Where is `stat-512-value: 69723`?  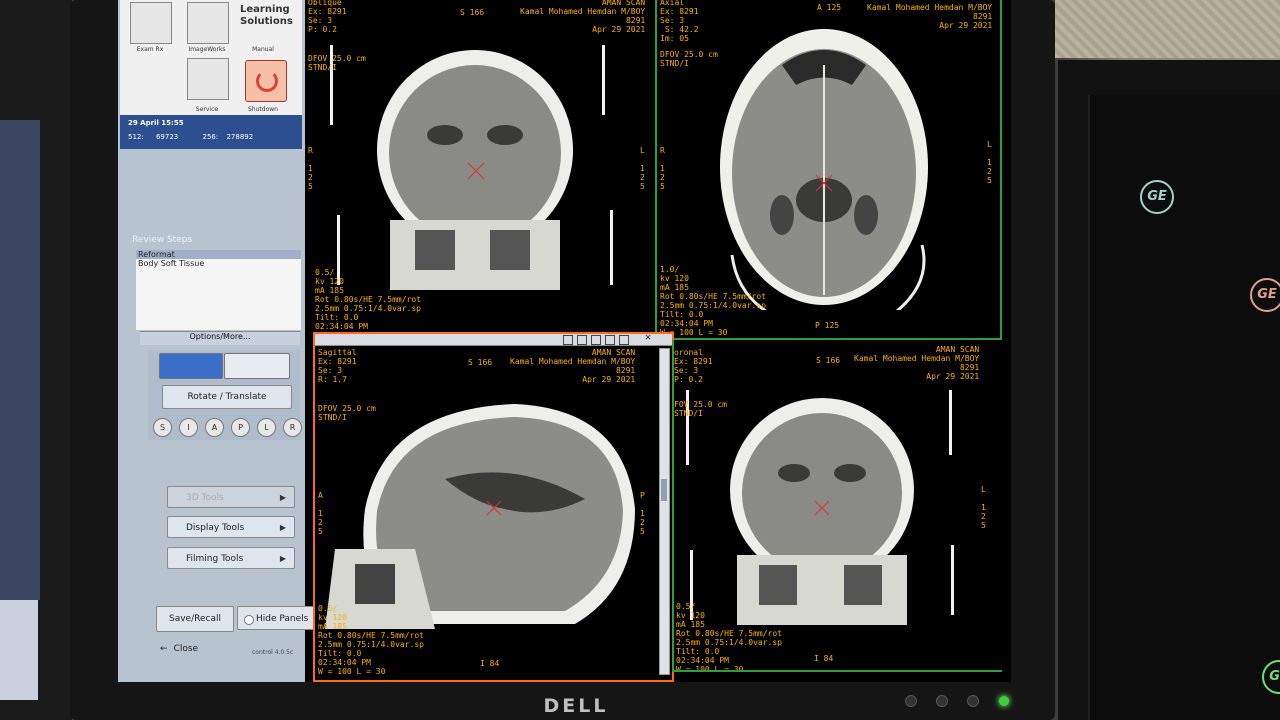 stat-512-value: 69723 is located at coordinates (167, 137).